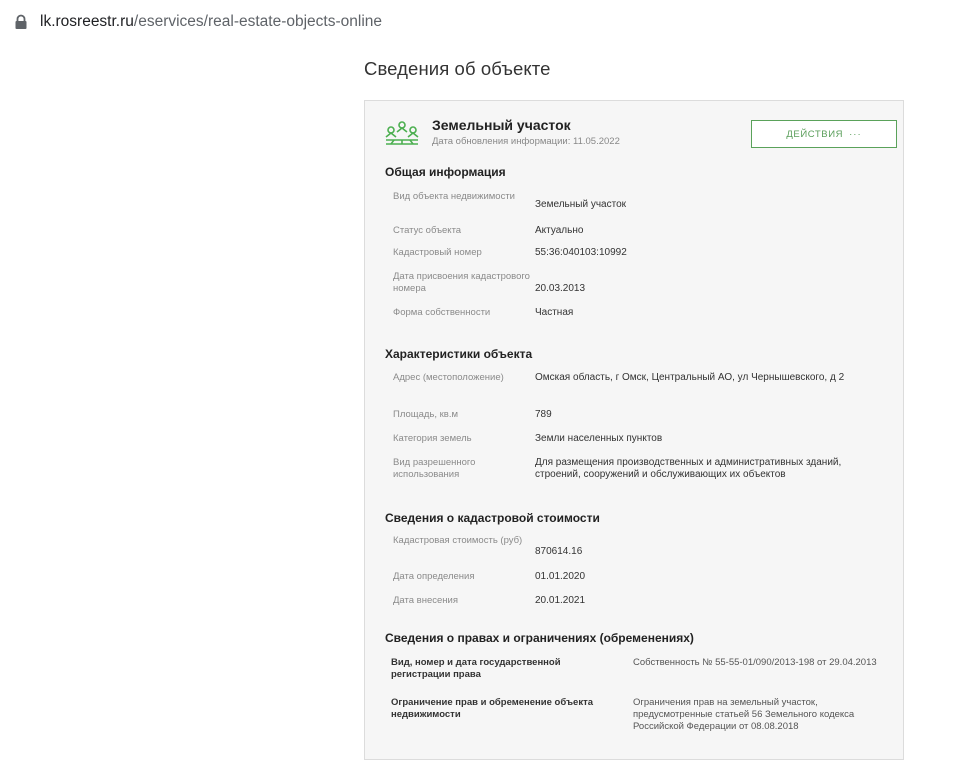 This screenshot has height=760, width=967. I want to click on row-value: 789, so click(543, 414).